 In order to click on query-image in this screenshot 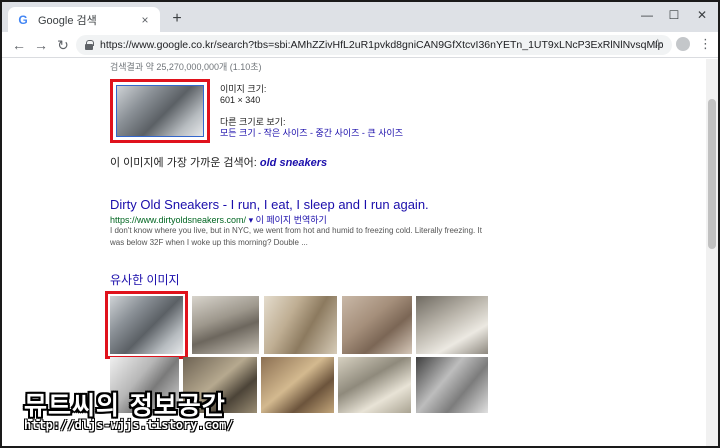, I will do `click(160, 111)`.